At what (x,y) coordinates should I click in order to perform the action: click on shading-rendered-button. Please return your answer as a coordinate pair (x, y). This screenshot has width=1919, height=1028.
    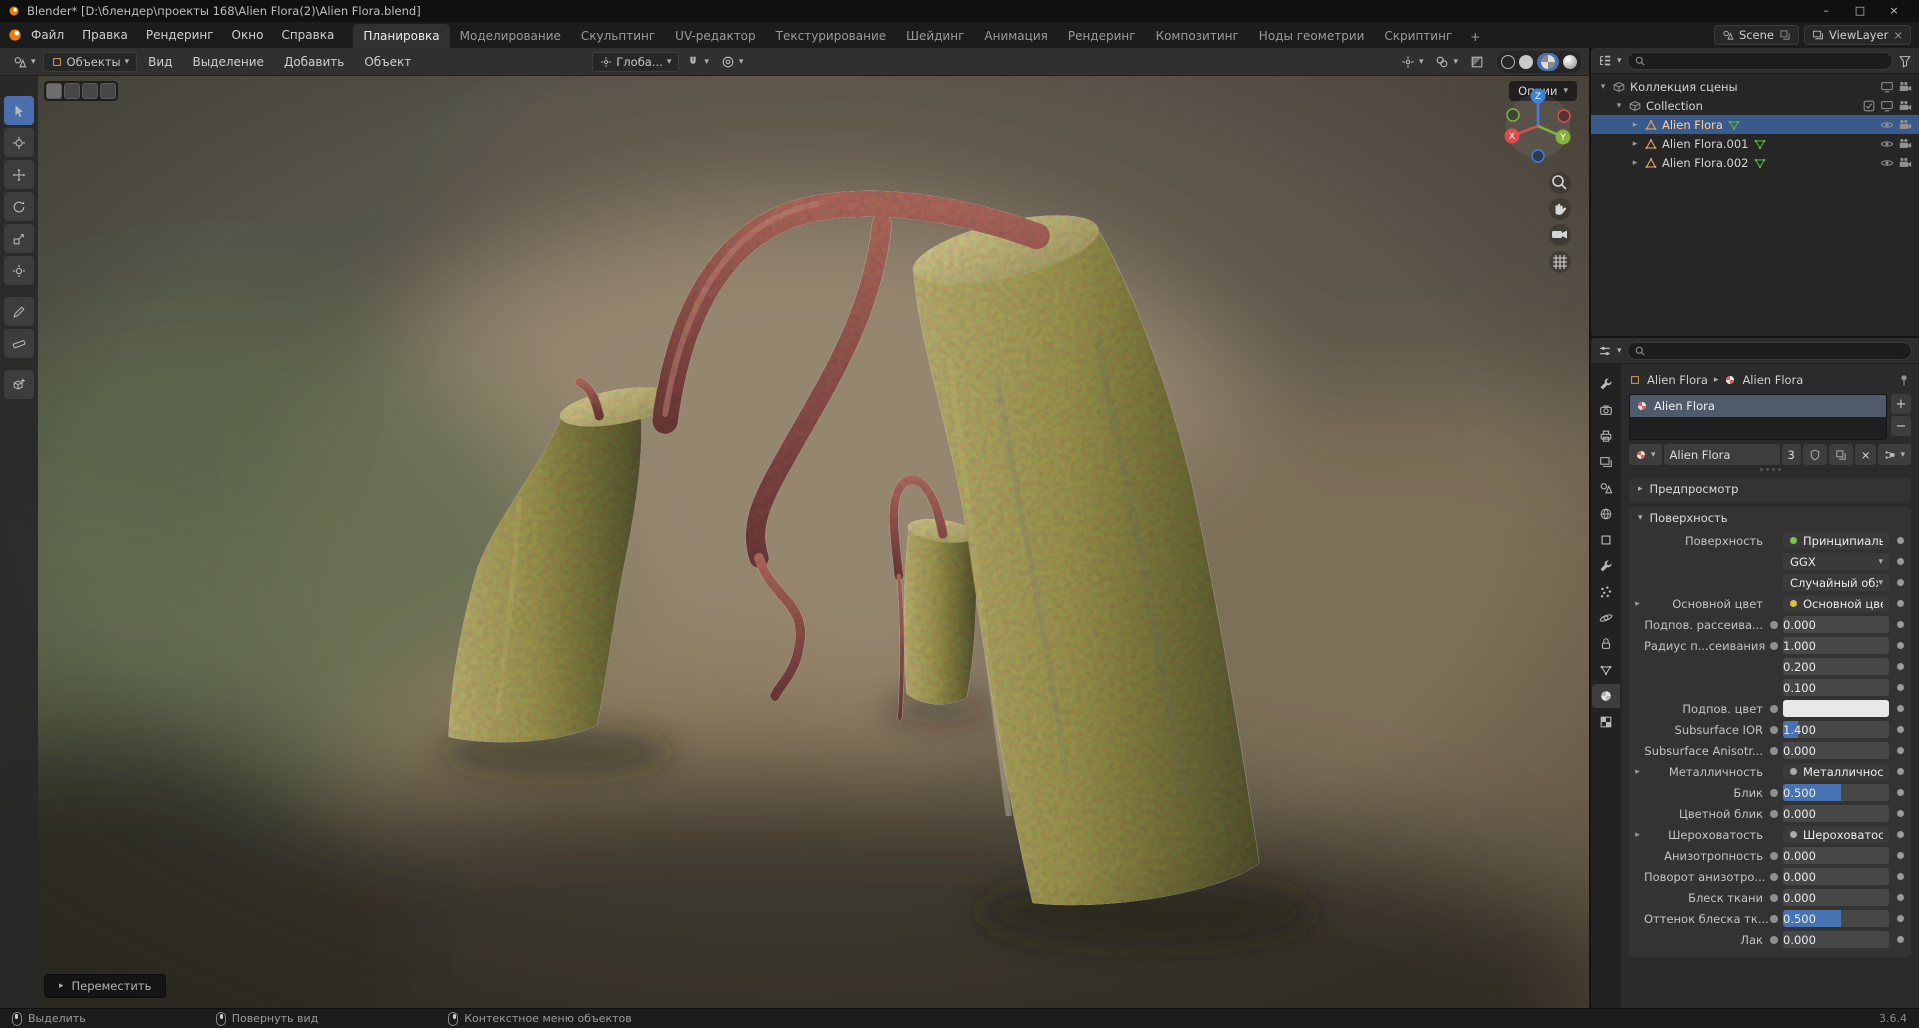
    Looking at the image, I should click on (1570, 61).